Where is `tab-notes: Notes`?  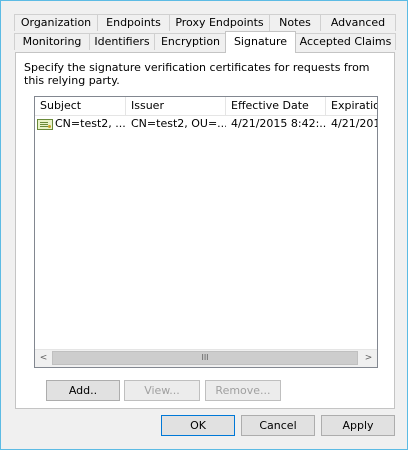 tab-notes: Notes is located at coordinates (295, 22).